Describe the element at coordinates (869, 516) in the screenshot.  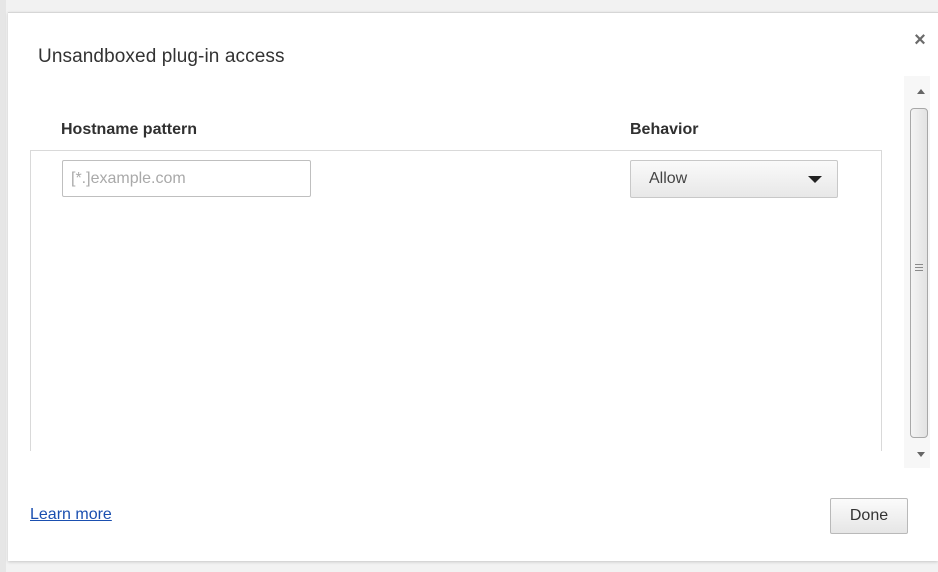
I see `done-button: Done` at that location.